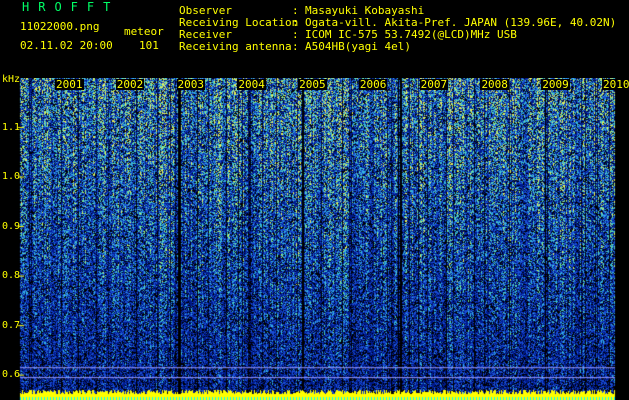 The width and height of the screenshot is (629, 400). What do you see at coordinates (373, 84) in the screenshot?
I see `x-tick-label: 2006` at bounding box center [373, 84].